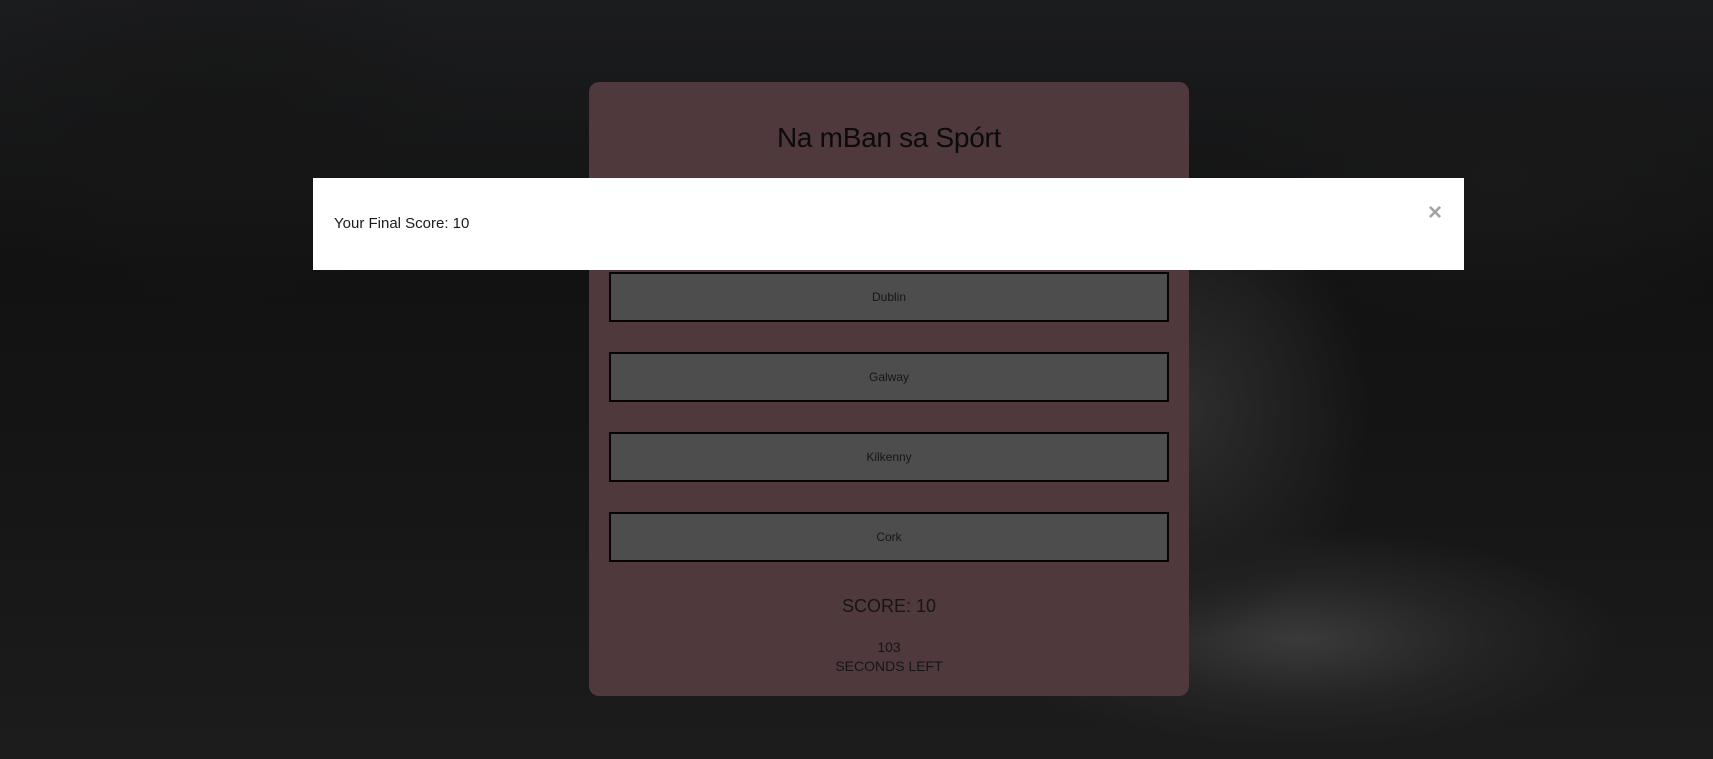 The image size is (1713, 759). Describe the element at coordinates (889, 537) in the screenshot. I see `answer-button-cork: Cork` at that location.